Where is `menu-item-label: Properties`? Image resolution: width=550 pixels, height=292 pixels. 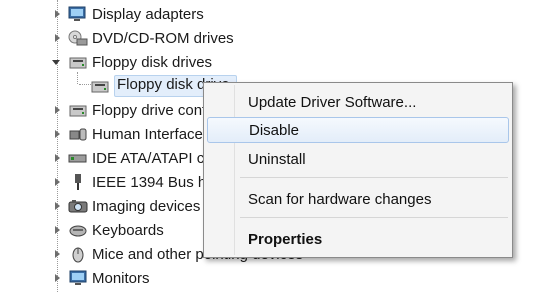 menu-item-label: Properties is located at coordinates (285, 239).